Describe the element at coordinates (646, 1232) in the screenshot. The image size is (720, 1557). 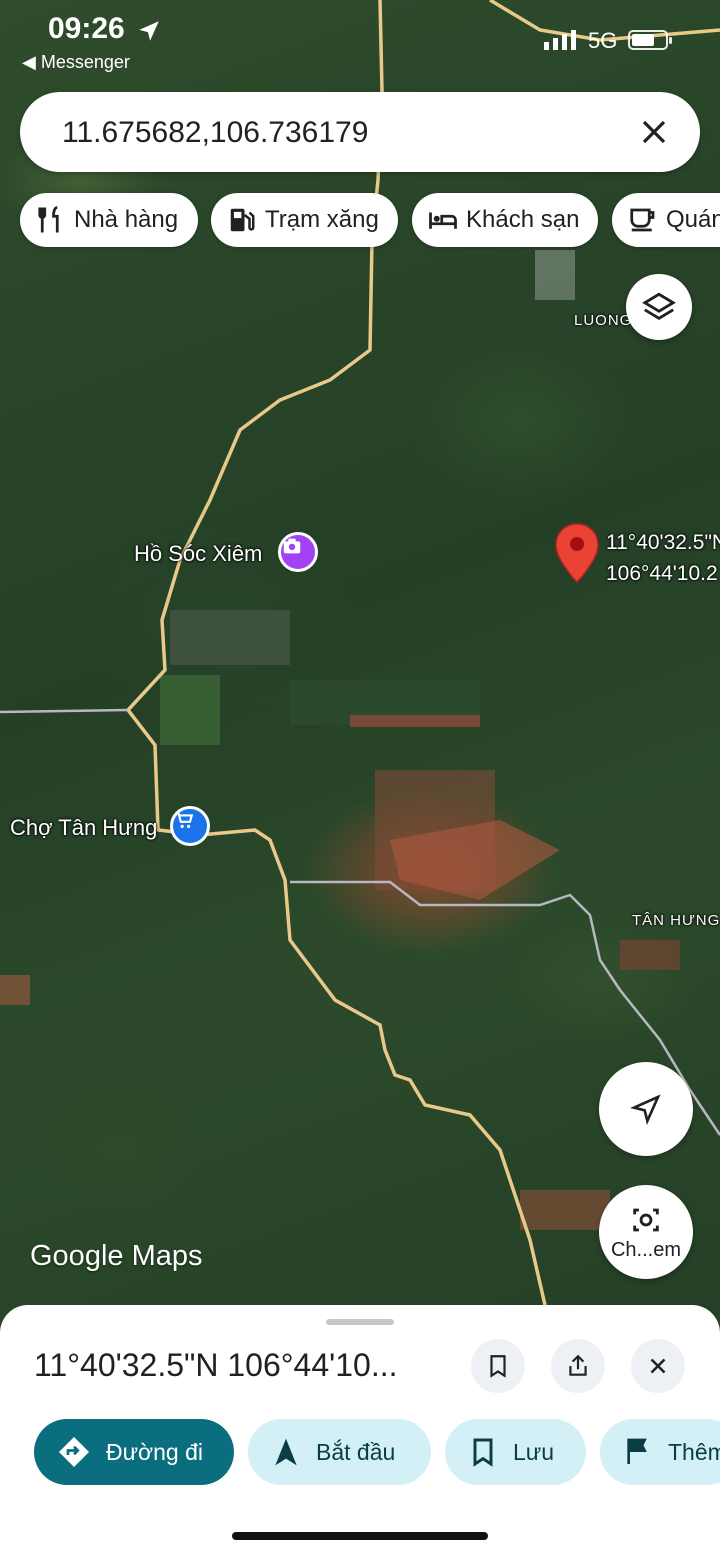
I see `lens-search-button: Ch...em` at that location.